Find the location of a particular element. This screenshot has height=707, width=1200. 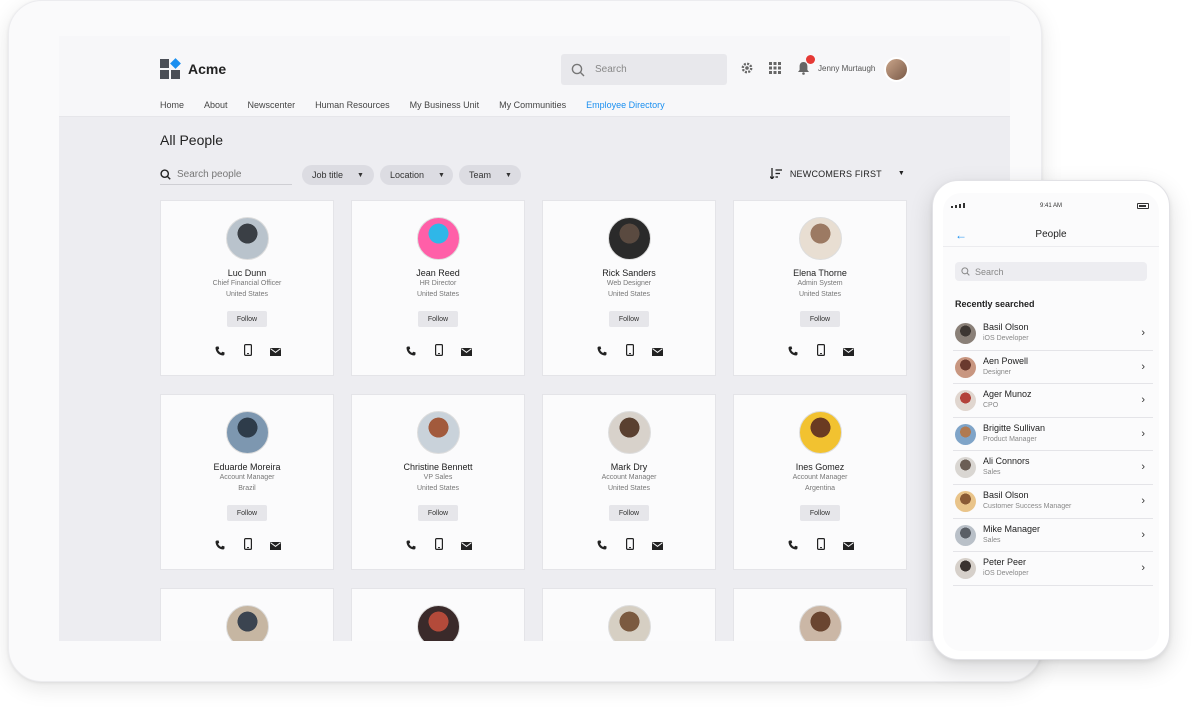

person-name: Rick Sanders is located at coordinates (629, 273).